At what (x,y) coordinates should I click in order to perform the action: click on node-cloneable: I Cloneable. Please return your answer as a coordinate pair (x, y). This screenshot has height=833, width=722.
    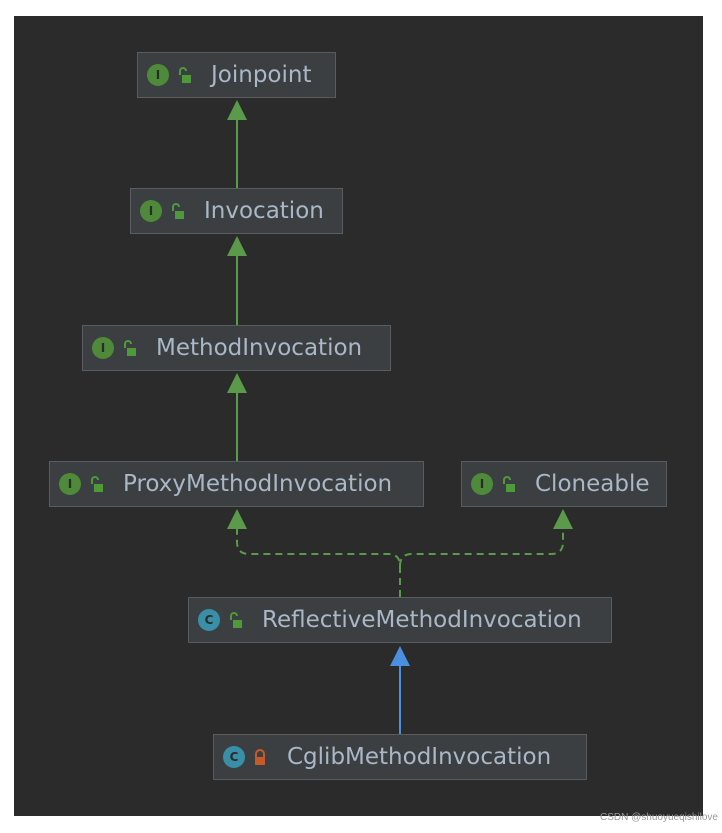
    Looking at the image, I should click on (564, 484).